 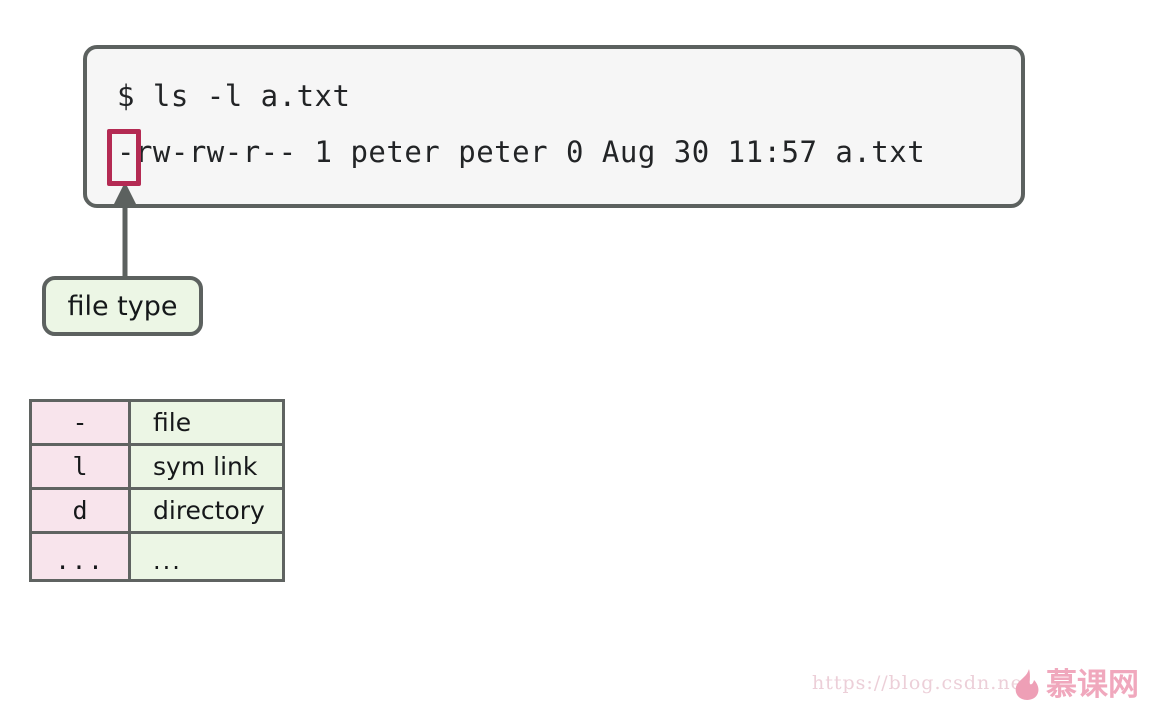 I want to click on filetype-desc-cell: directory, so click(x=206, y=510).